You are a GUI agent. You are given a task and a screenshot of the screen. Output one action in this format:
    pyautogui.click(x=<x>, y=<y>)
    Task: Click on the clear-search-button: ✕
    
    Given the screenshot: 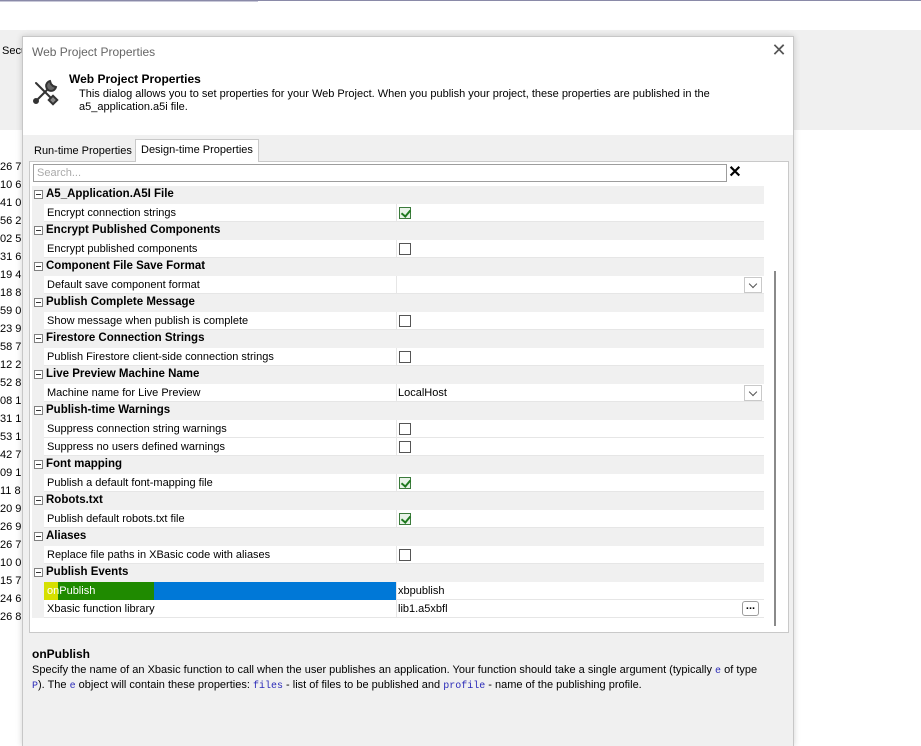 What is the action you would take?
    pyautogui.click(x=735, y=173)
    